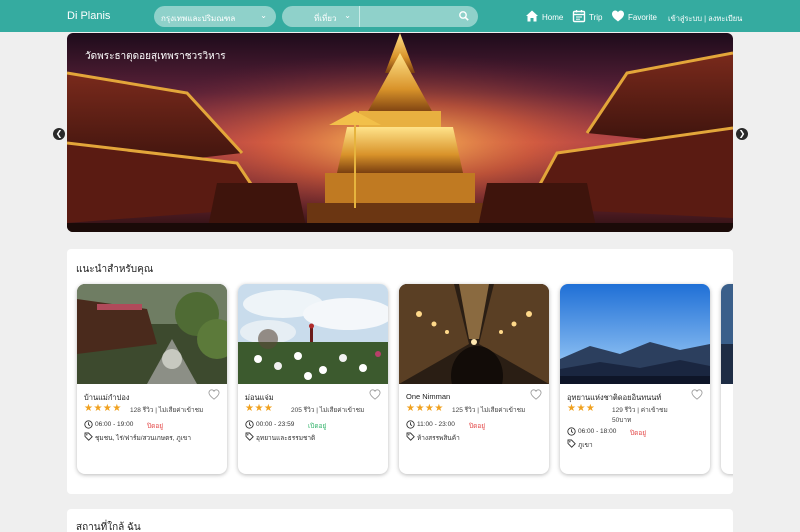  I want to click on search-bar: ที่เที่ยว ⌄, so click(380, 16).